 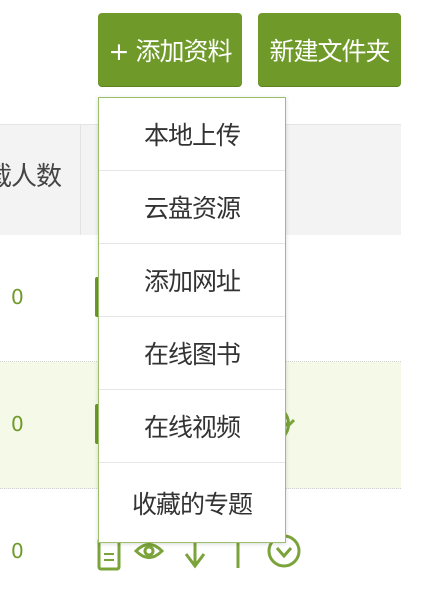 What do you see at coordinates (192, 134) in the screenshot?
I see `menu-item-local-upload: 本地上传` at bounding box center [192, 134].